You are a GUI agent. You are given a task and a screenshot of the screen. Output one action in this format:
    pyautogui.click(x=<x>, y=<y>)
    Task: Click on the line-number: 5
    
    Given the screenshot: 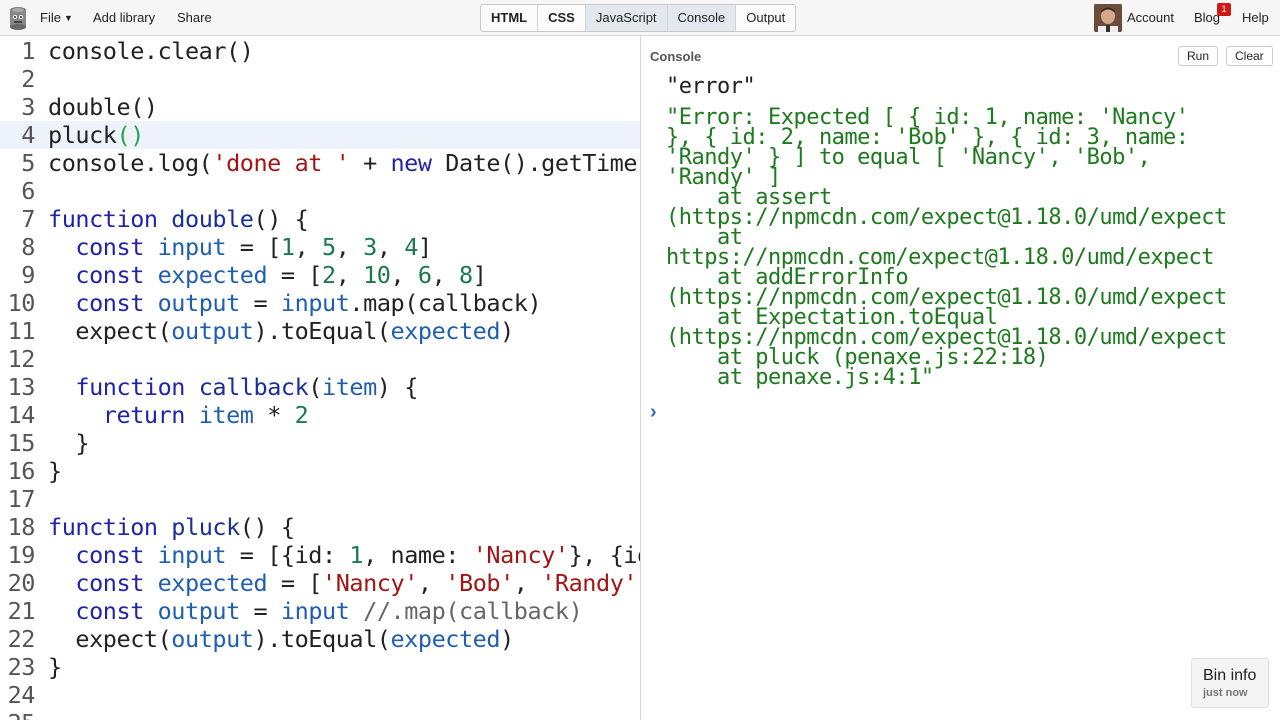 What is the action you would take?
    pyautogui.click(x=28, y=163)
    